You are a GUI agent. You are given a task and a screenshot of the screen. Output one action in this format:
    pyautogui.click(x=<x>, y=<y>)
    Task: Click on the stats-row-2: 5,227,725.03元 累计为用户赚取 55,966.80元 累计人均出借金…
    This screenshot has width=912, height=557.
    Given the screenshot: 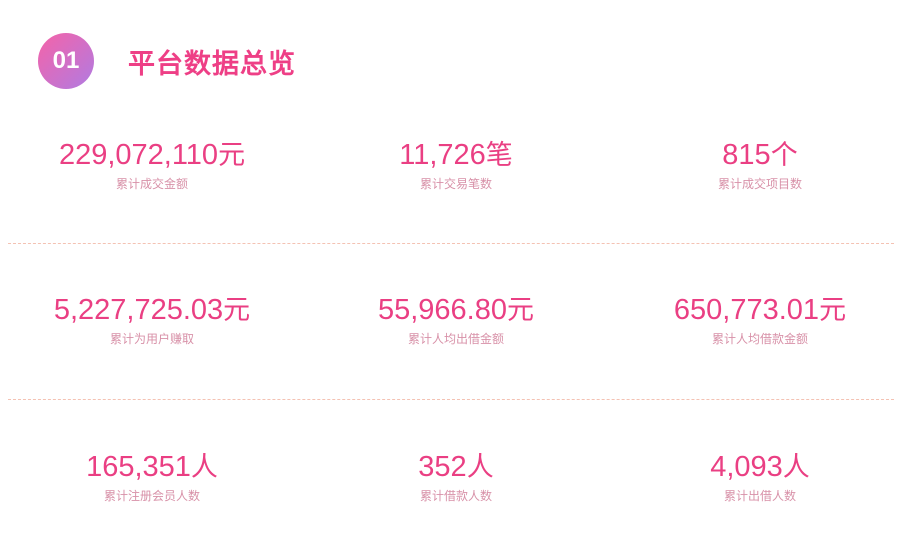 What is the action you would take?
    pyautogui.click(x=456, y=320)
    